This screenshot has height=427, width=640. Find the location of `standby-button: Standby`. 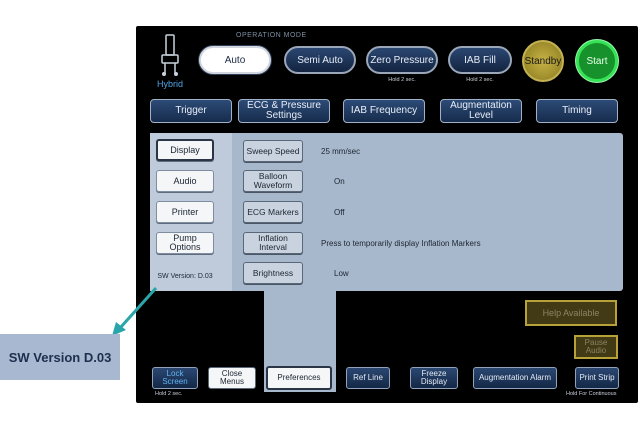

standby-button: Standby is located at coordinates (543, 61).